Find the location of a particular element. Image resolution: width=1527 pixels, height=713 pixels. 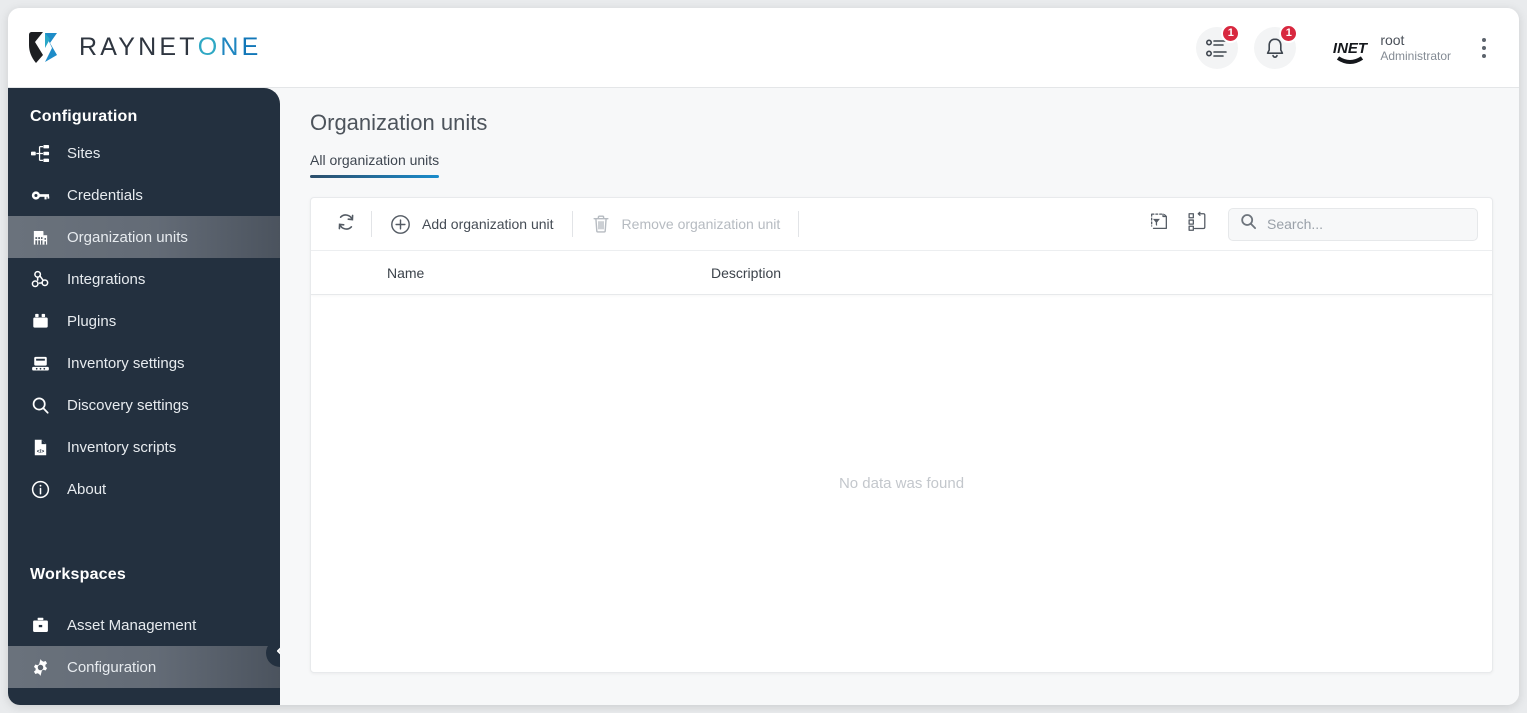

svg-text: INET is located at coordinates (1351, 48).